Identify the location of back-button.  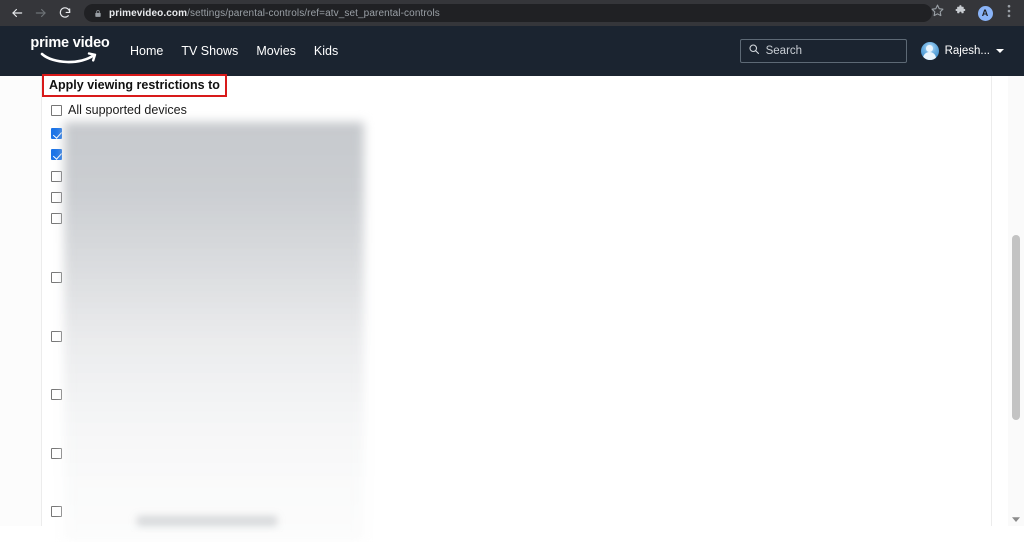
(17, 13).